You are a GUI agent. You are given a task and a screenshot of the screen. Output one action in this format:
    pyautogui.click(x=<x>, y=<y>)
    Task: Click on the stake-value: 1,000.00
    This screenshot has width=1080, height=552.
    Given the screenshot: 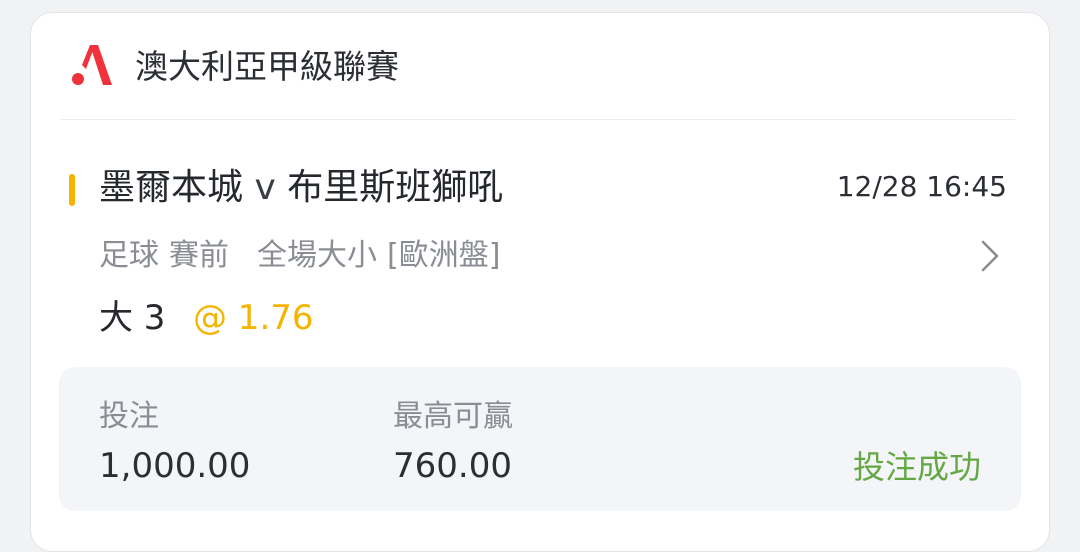 What is the action you would take?
    pyautogui.click(x=175, y=466)
    